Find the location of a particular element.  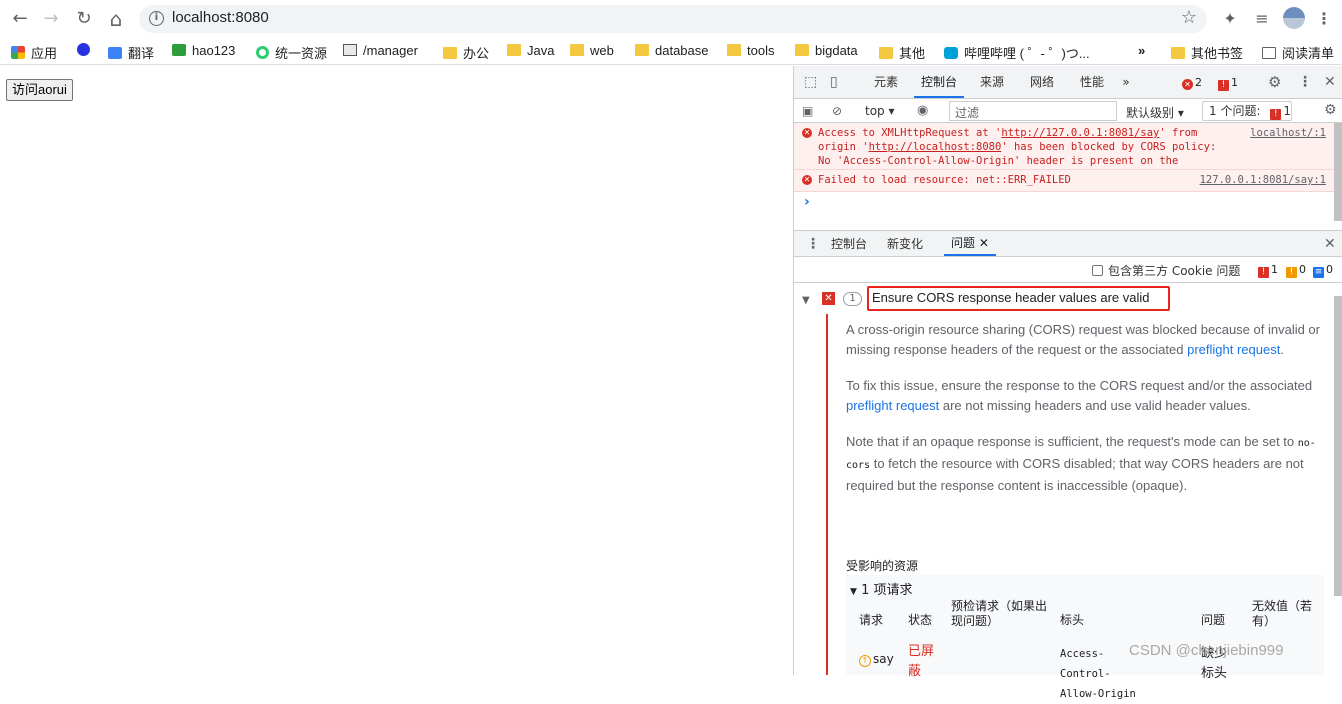

baidu-paw-icon is located at coordinates (83, 49).